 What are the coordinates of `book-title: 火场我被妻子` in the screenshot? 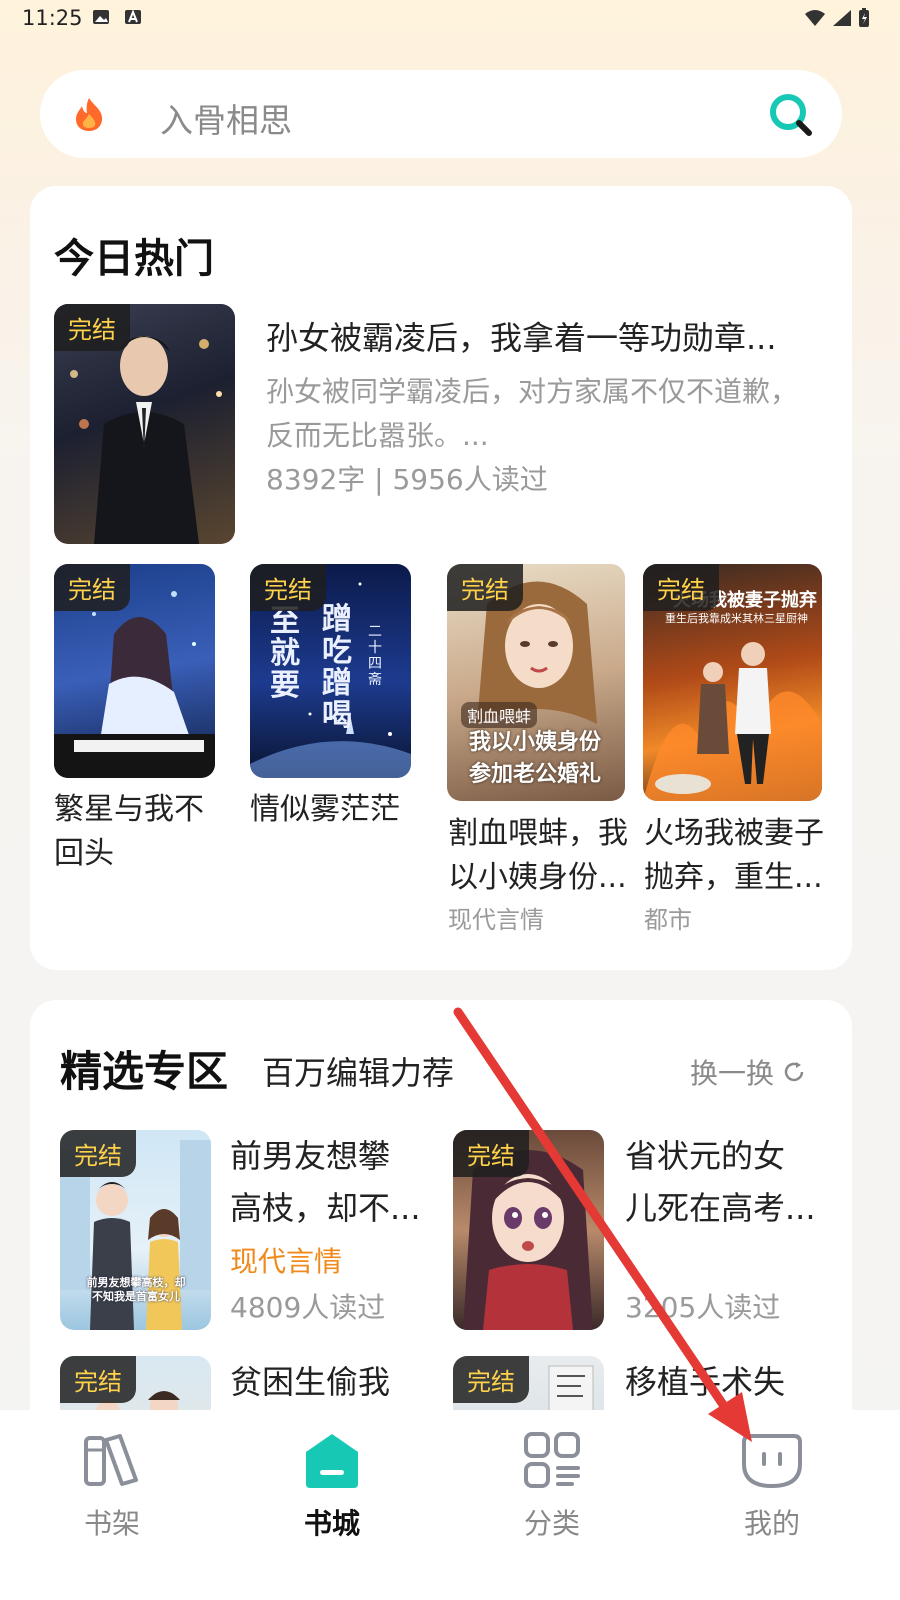 It's located at (734, 834).